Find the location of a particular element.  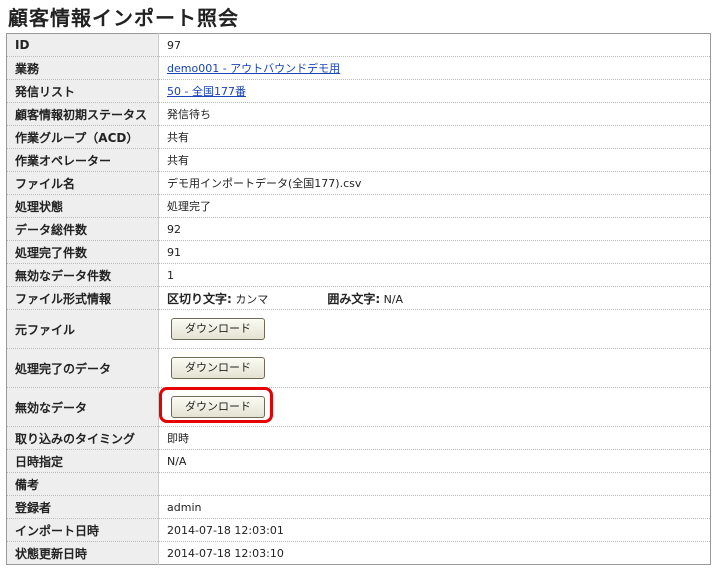

call-list-label: 発信リスト is located at coordinates (82, 91).